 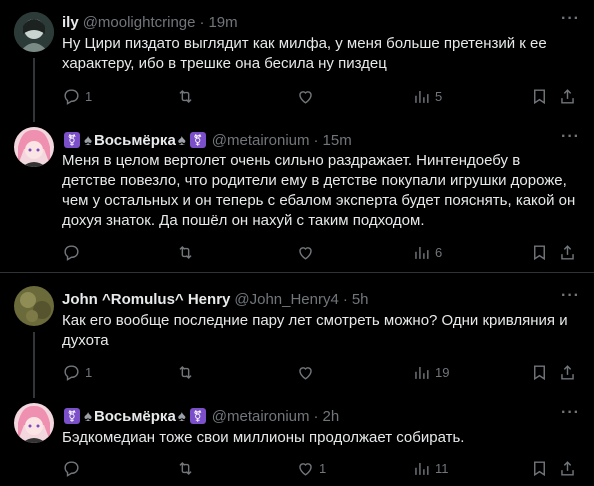 I want to click on tweet-header: John ^Romulus^ Henry @John_Henry4 · 5h, so click(x=215, y=299).